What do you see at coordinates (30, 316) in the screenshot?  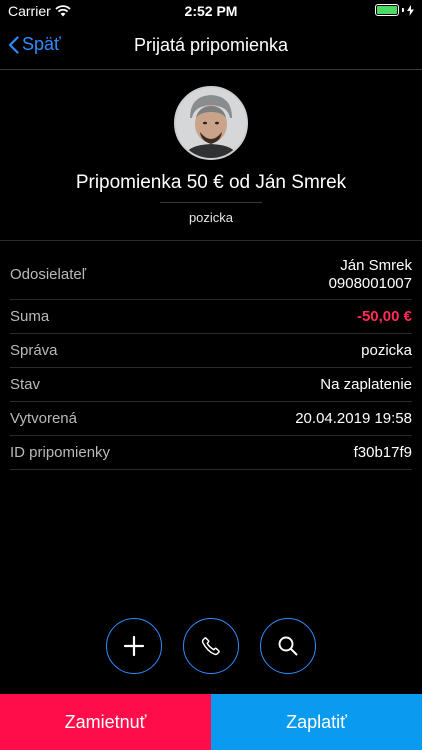 I see `detail-label: Suma` at bounding box center [30, 316].